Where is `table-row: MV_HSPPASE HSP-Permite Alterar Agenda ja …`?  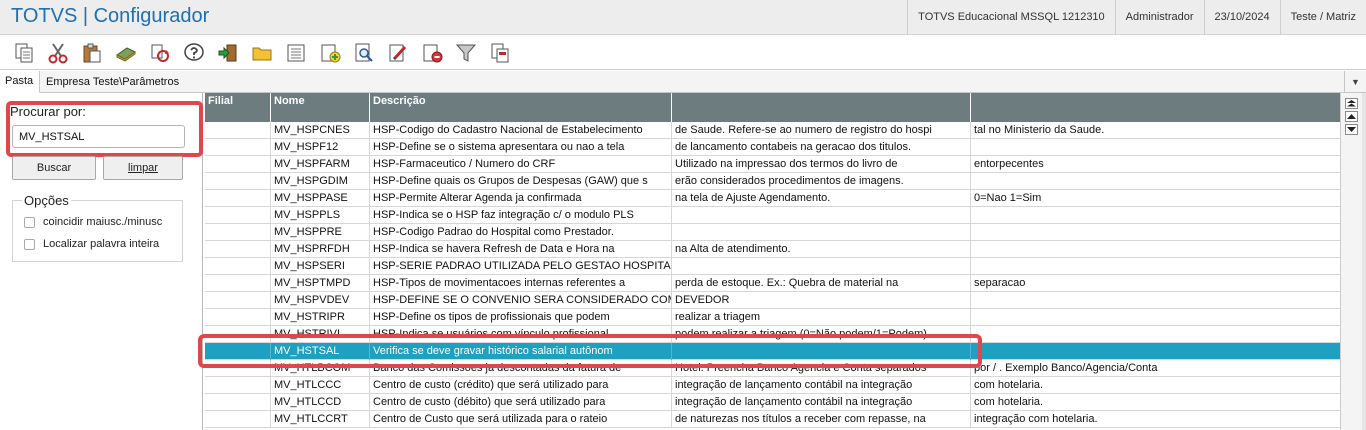
table-row: MV_HSPPASE HSP-Permite Alterar Agenda ja … is located at coordinates (772, 198).